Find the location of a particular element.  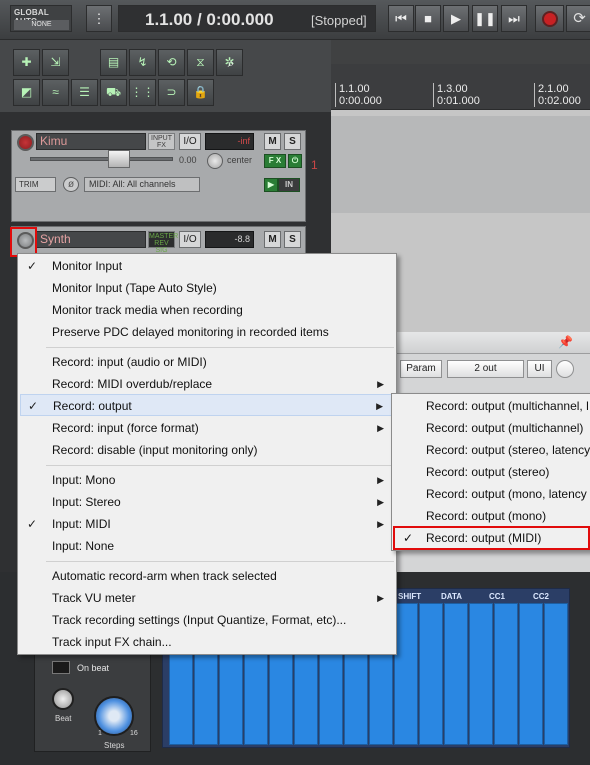

menu-item-midi-overdub: Record: MIDI overdub/replace ▶ is located at coordinates (207, 384).